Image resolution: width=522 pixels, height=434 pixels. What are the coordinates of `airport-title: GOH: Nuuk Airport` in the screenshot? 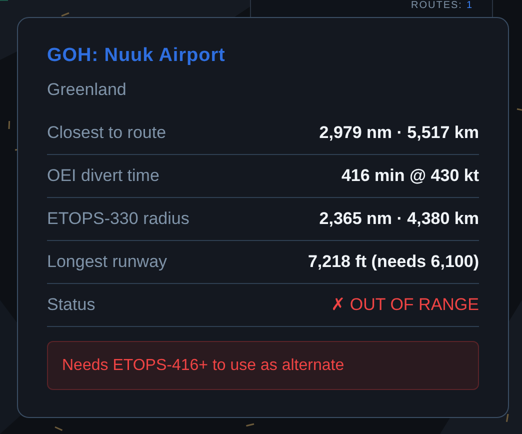 It's located at (136, 56).